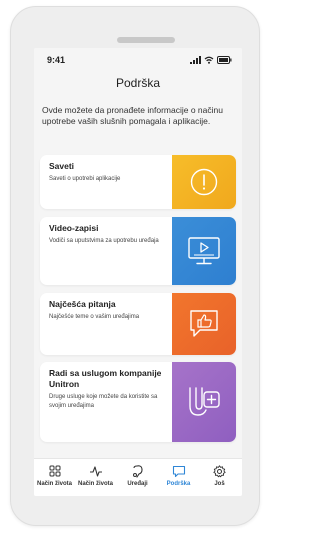 The height and width of the screenshot is (534, 320). What do you see at coordinates (95, 471) in the screenshot?
I see `pulse-icon` at bounding box center [95, 471].